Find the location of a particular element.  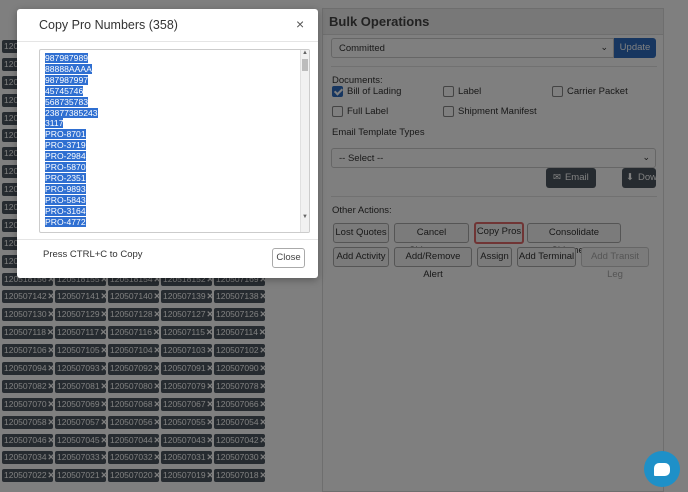

textarea-scrollbar: ▲ ▼ is located at coordinates (304, 141).